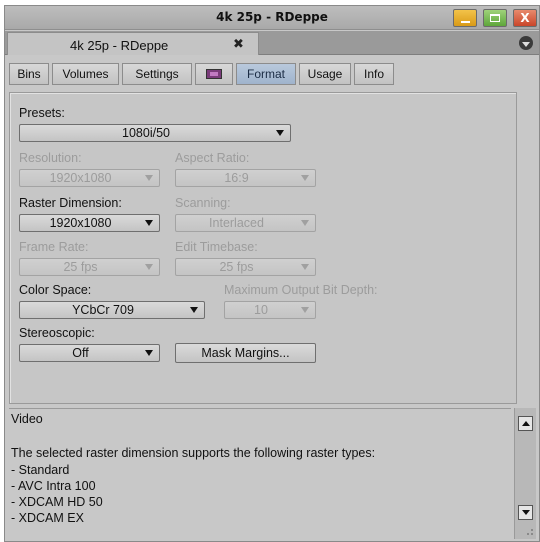 This screenshot has height=542, width=540. Describe the element at coordinates (70, 203) in the screenshot. I see `raster-dimension-label: Raster Dimension:` at that location.